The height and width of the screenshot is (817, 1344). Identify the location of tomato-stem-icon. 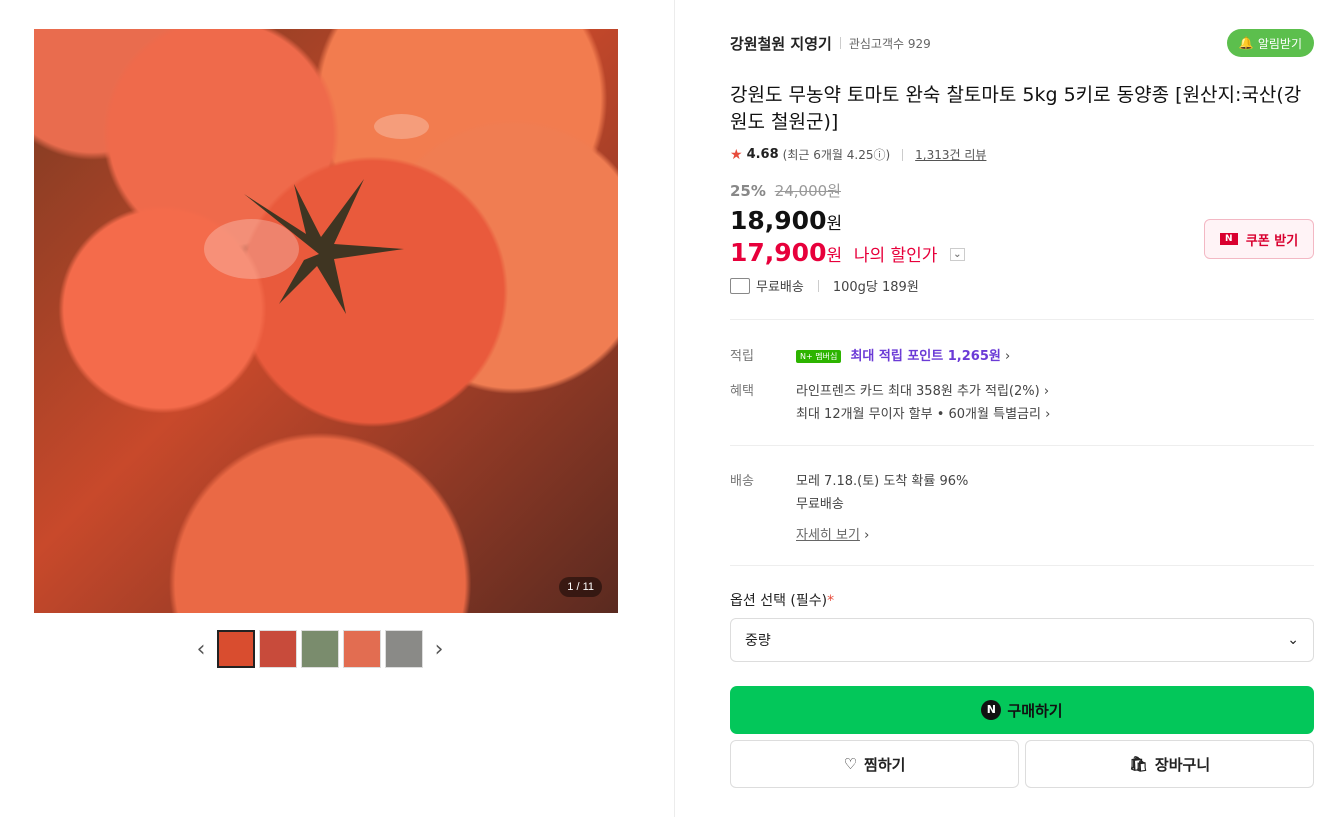
(324, 246).